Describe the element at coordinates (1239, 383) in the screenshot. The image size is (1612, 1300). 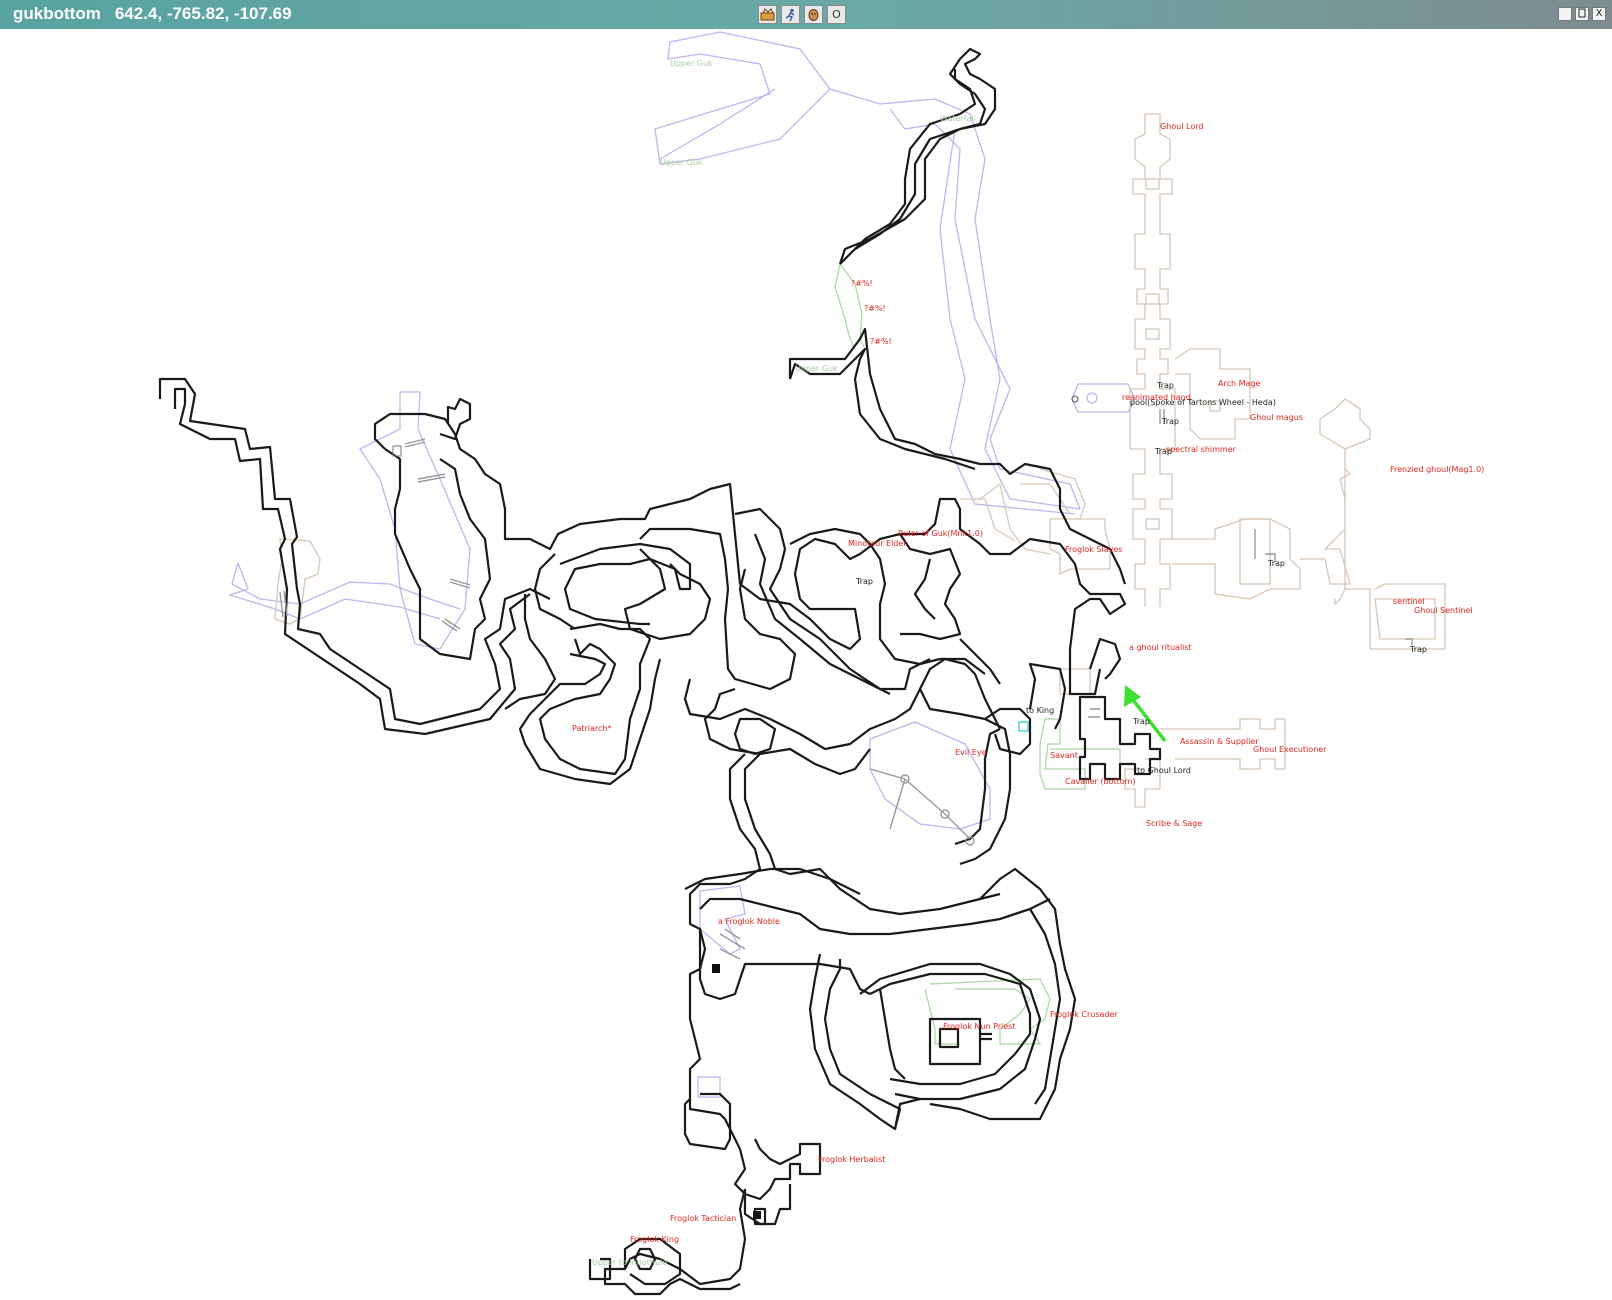
I see `label-arch-mage: Arch Mage` at that location.